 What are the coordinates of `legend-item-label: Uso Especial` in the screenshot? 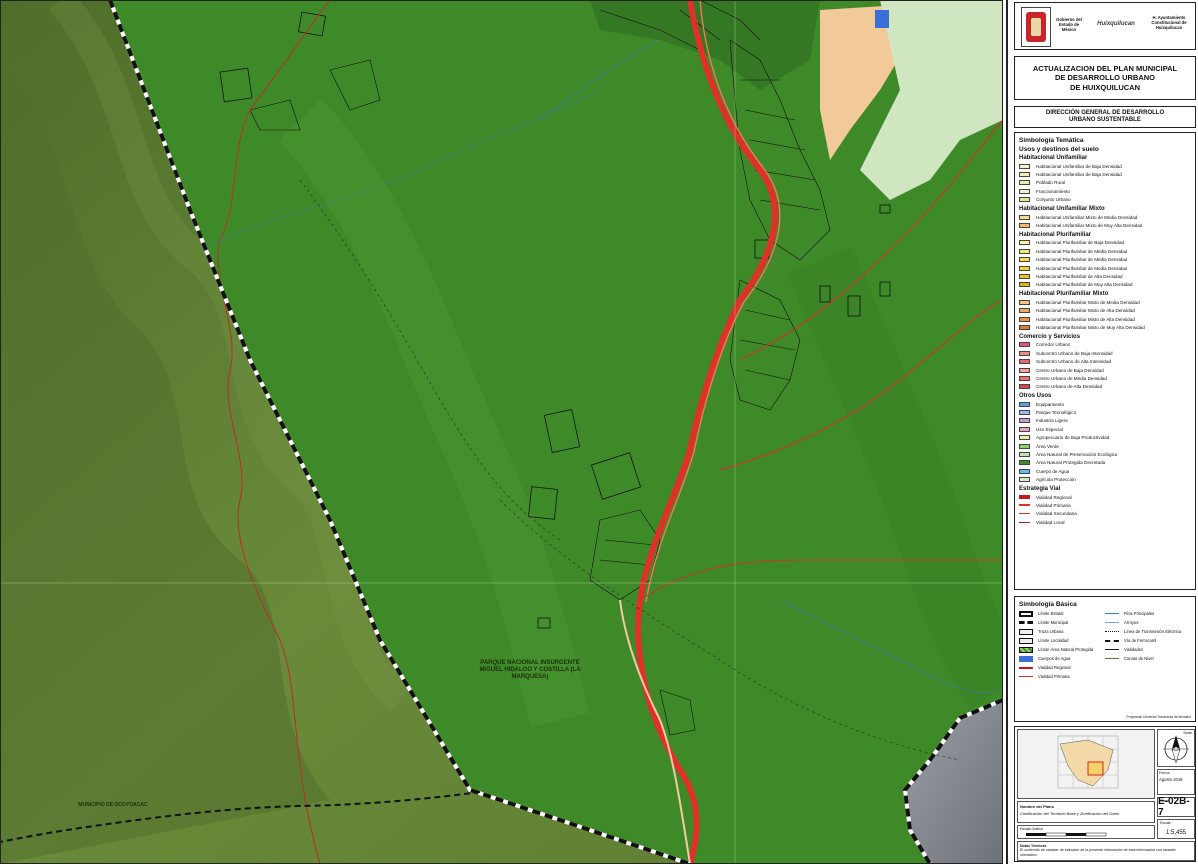 It's located at (1049, 429).